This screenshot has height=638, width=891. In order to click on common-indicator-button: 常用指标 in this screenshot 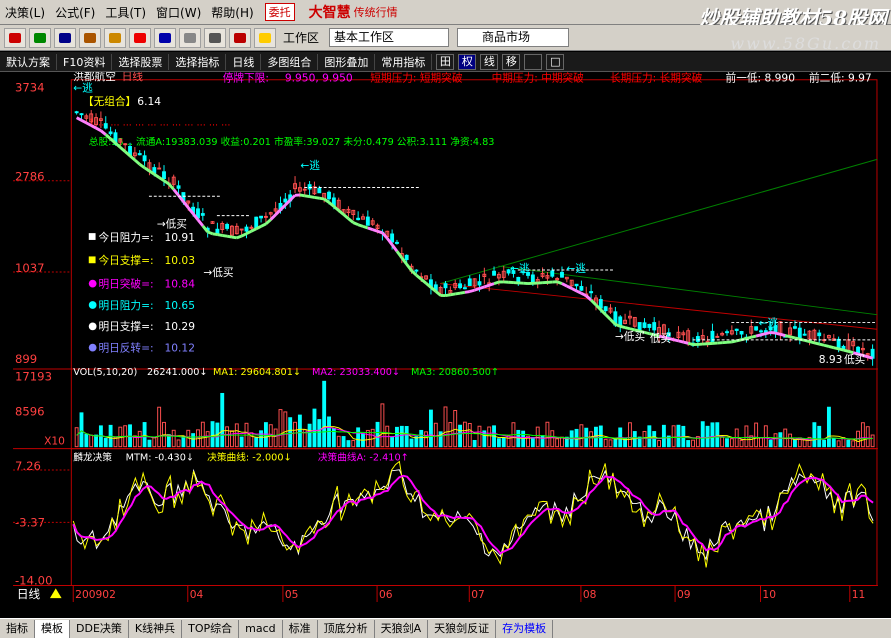, I will do `click(404, 61)`.